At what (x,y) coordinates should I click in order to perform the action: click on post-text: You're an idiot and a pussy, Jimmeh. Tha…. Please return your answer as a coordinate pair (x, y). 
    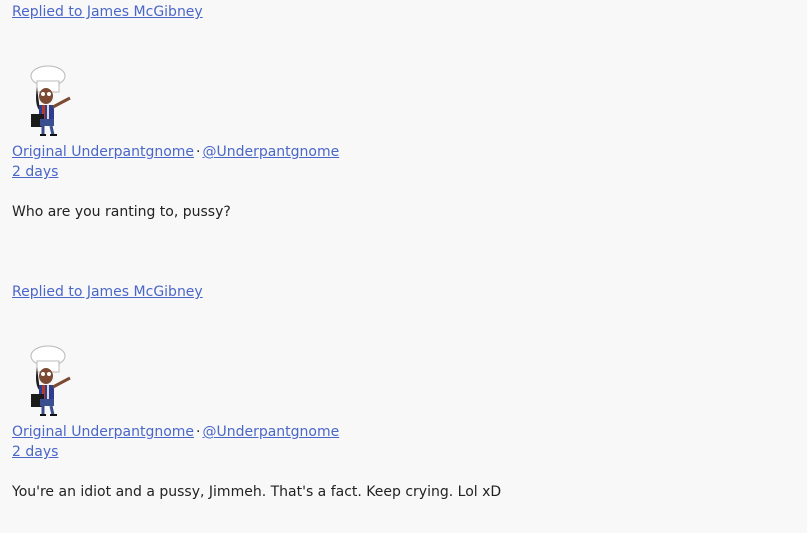
    Looking at the image, I should click on (257, 492).